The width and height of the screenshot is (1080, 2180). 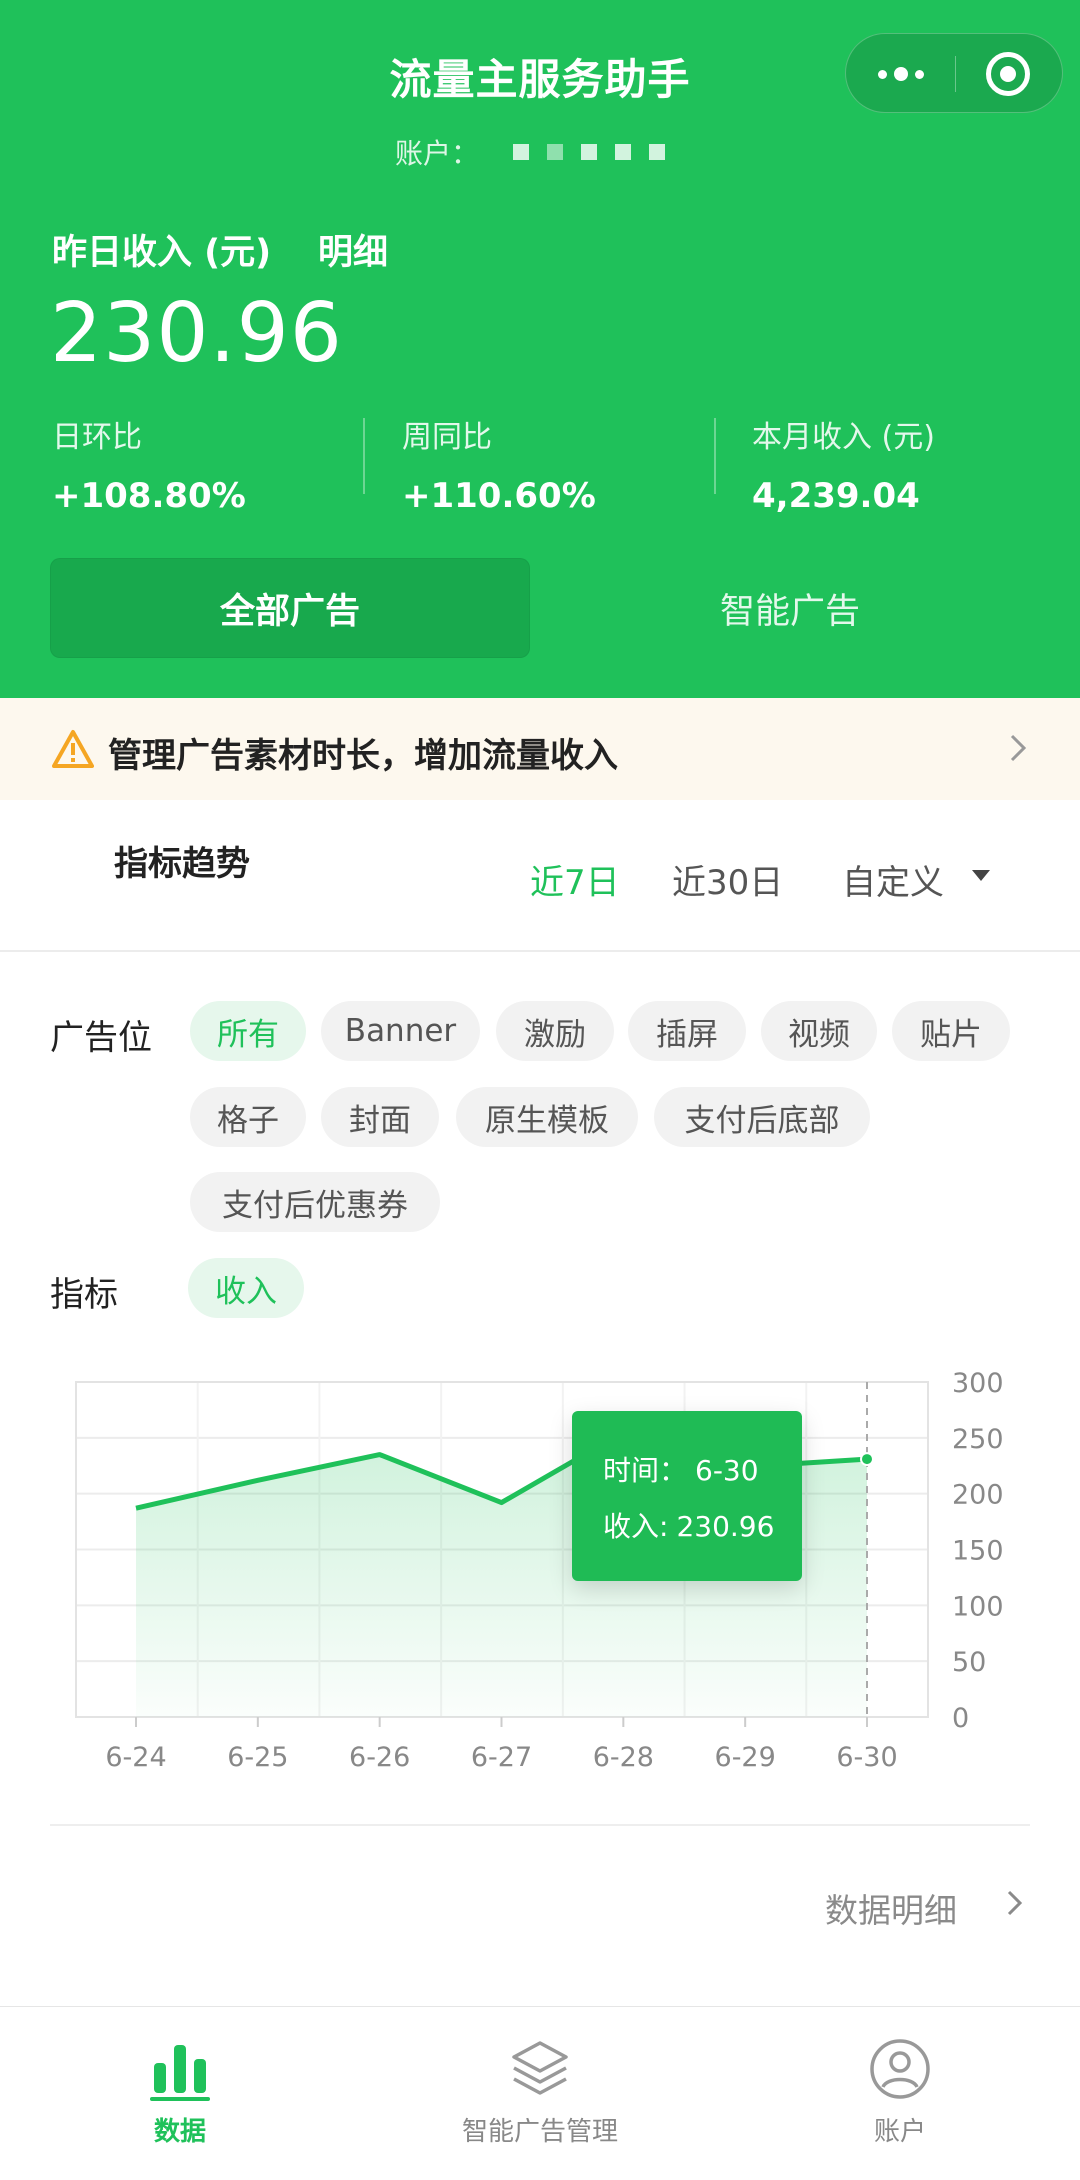 What do you see at coordinates (978, 1606) in the screenshot?
I see `y-tick-label: 100` at bounding box center [978, 1606].